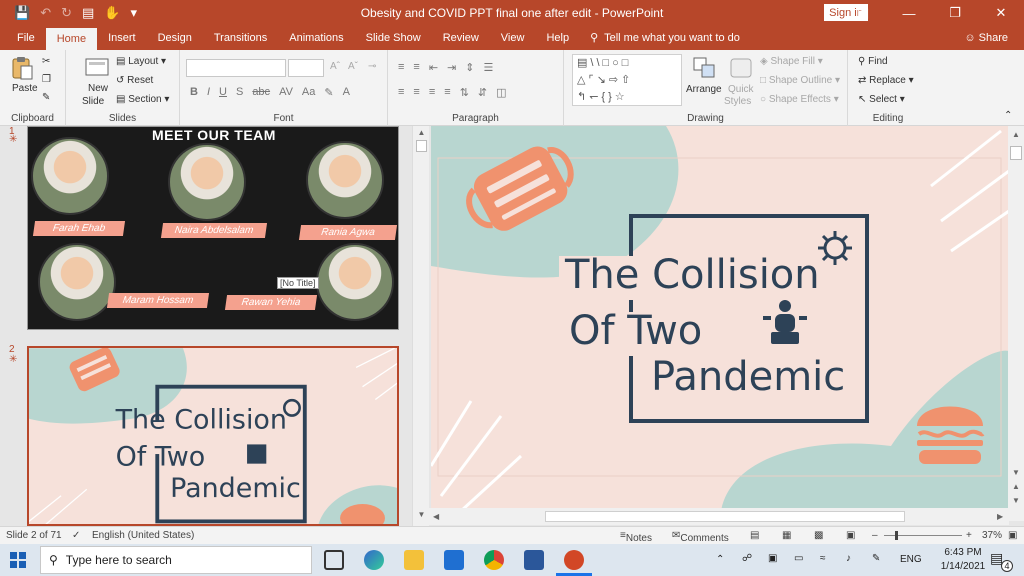  Describe the element at coordinates (416, 92) in the screenshot. I see `align-center-icon: ≡` at that location.